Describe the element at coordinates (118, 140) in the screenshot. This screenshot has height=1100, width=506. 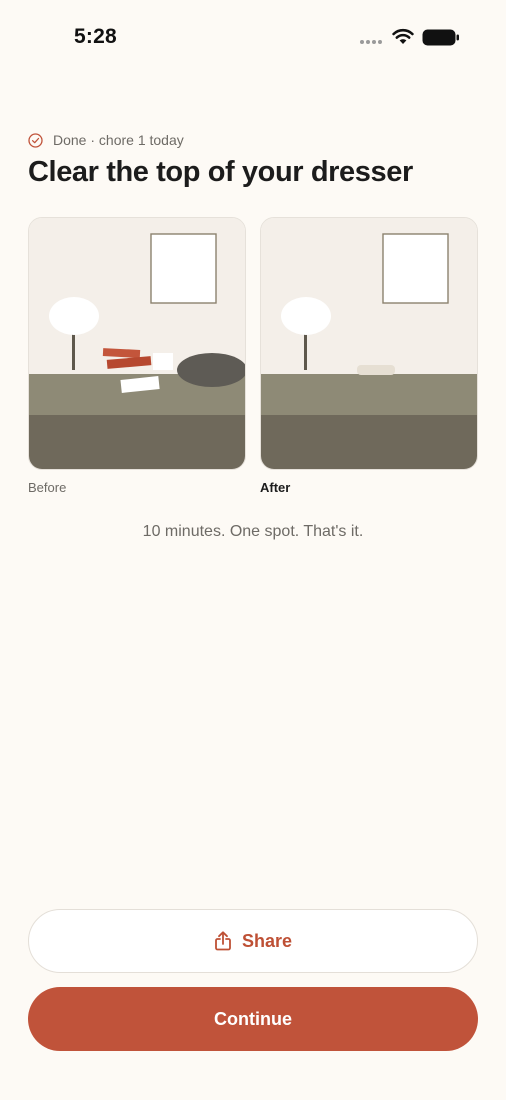
I see `done-label: Done · chore 1 today` at that location.